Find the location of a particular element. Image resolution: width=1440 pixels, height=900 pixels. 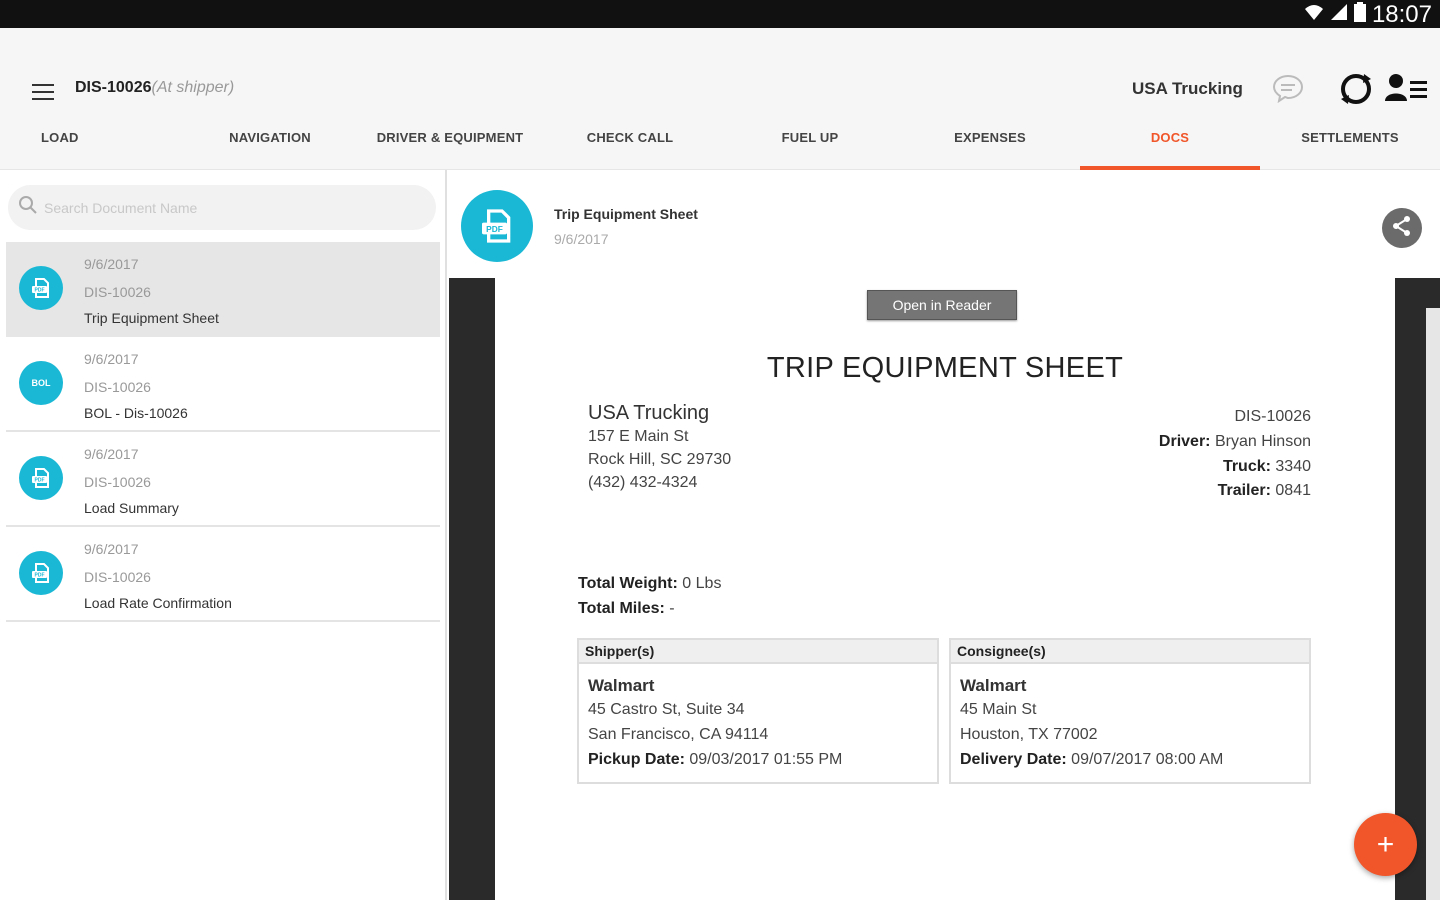

bol-badge: BOL is located at coordinates (41, 383).